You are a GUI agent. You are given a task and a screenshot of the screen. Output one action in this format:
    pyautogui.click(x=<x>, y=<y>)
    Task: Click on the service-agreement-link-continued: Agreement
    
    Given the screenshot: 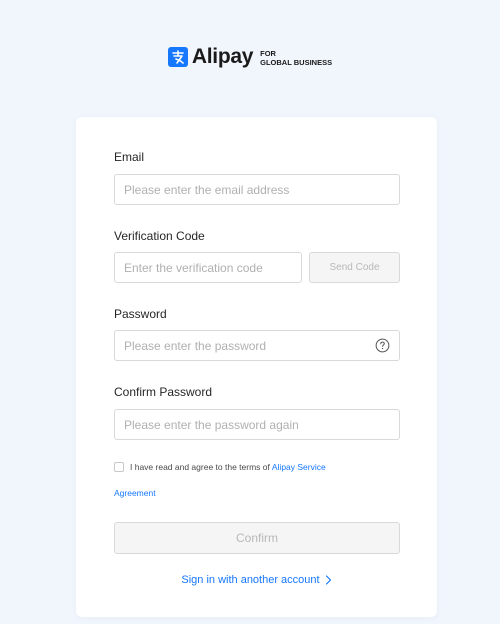 What is the action you would take?
    pyautogui.click(x=135, y=493)
    